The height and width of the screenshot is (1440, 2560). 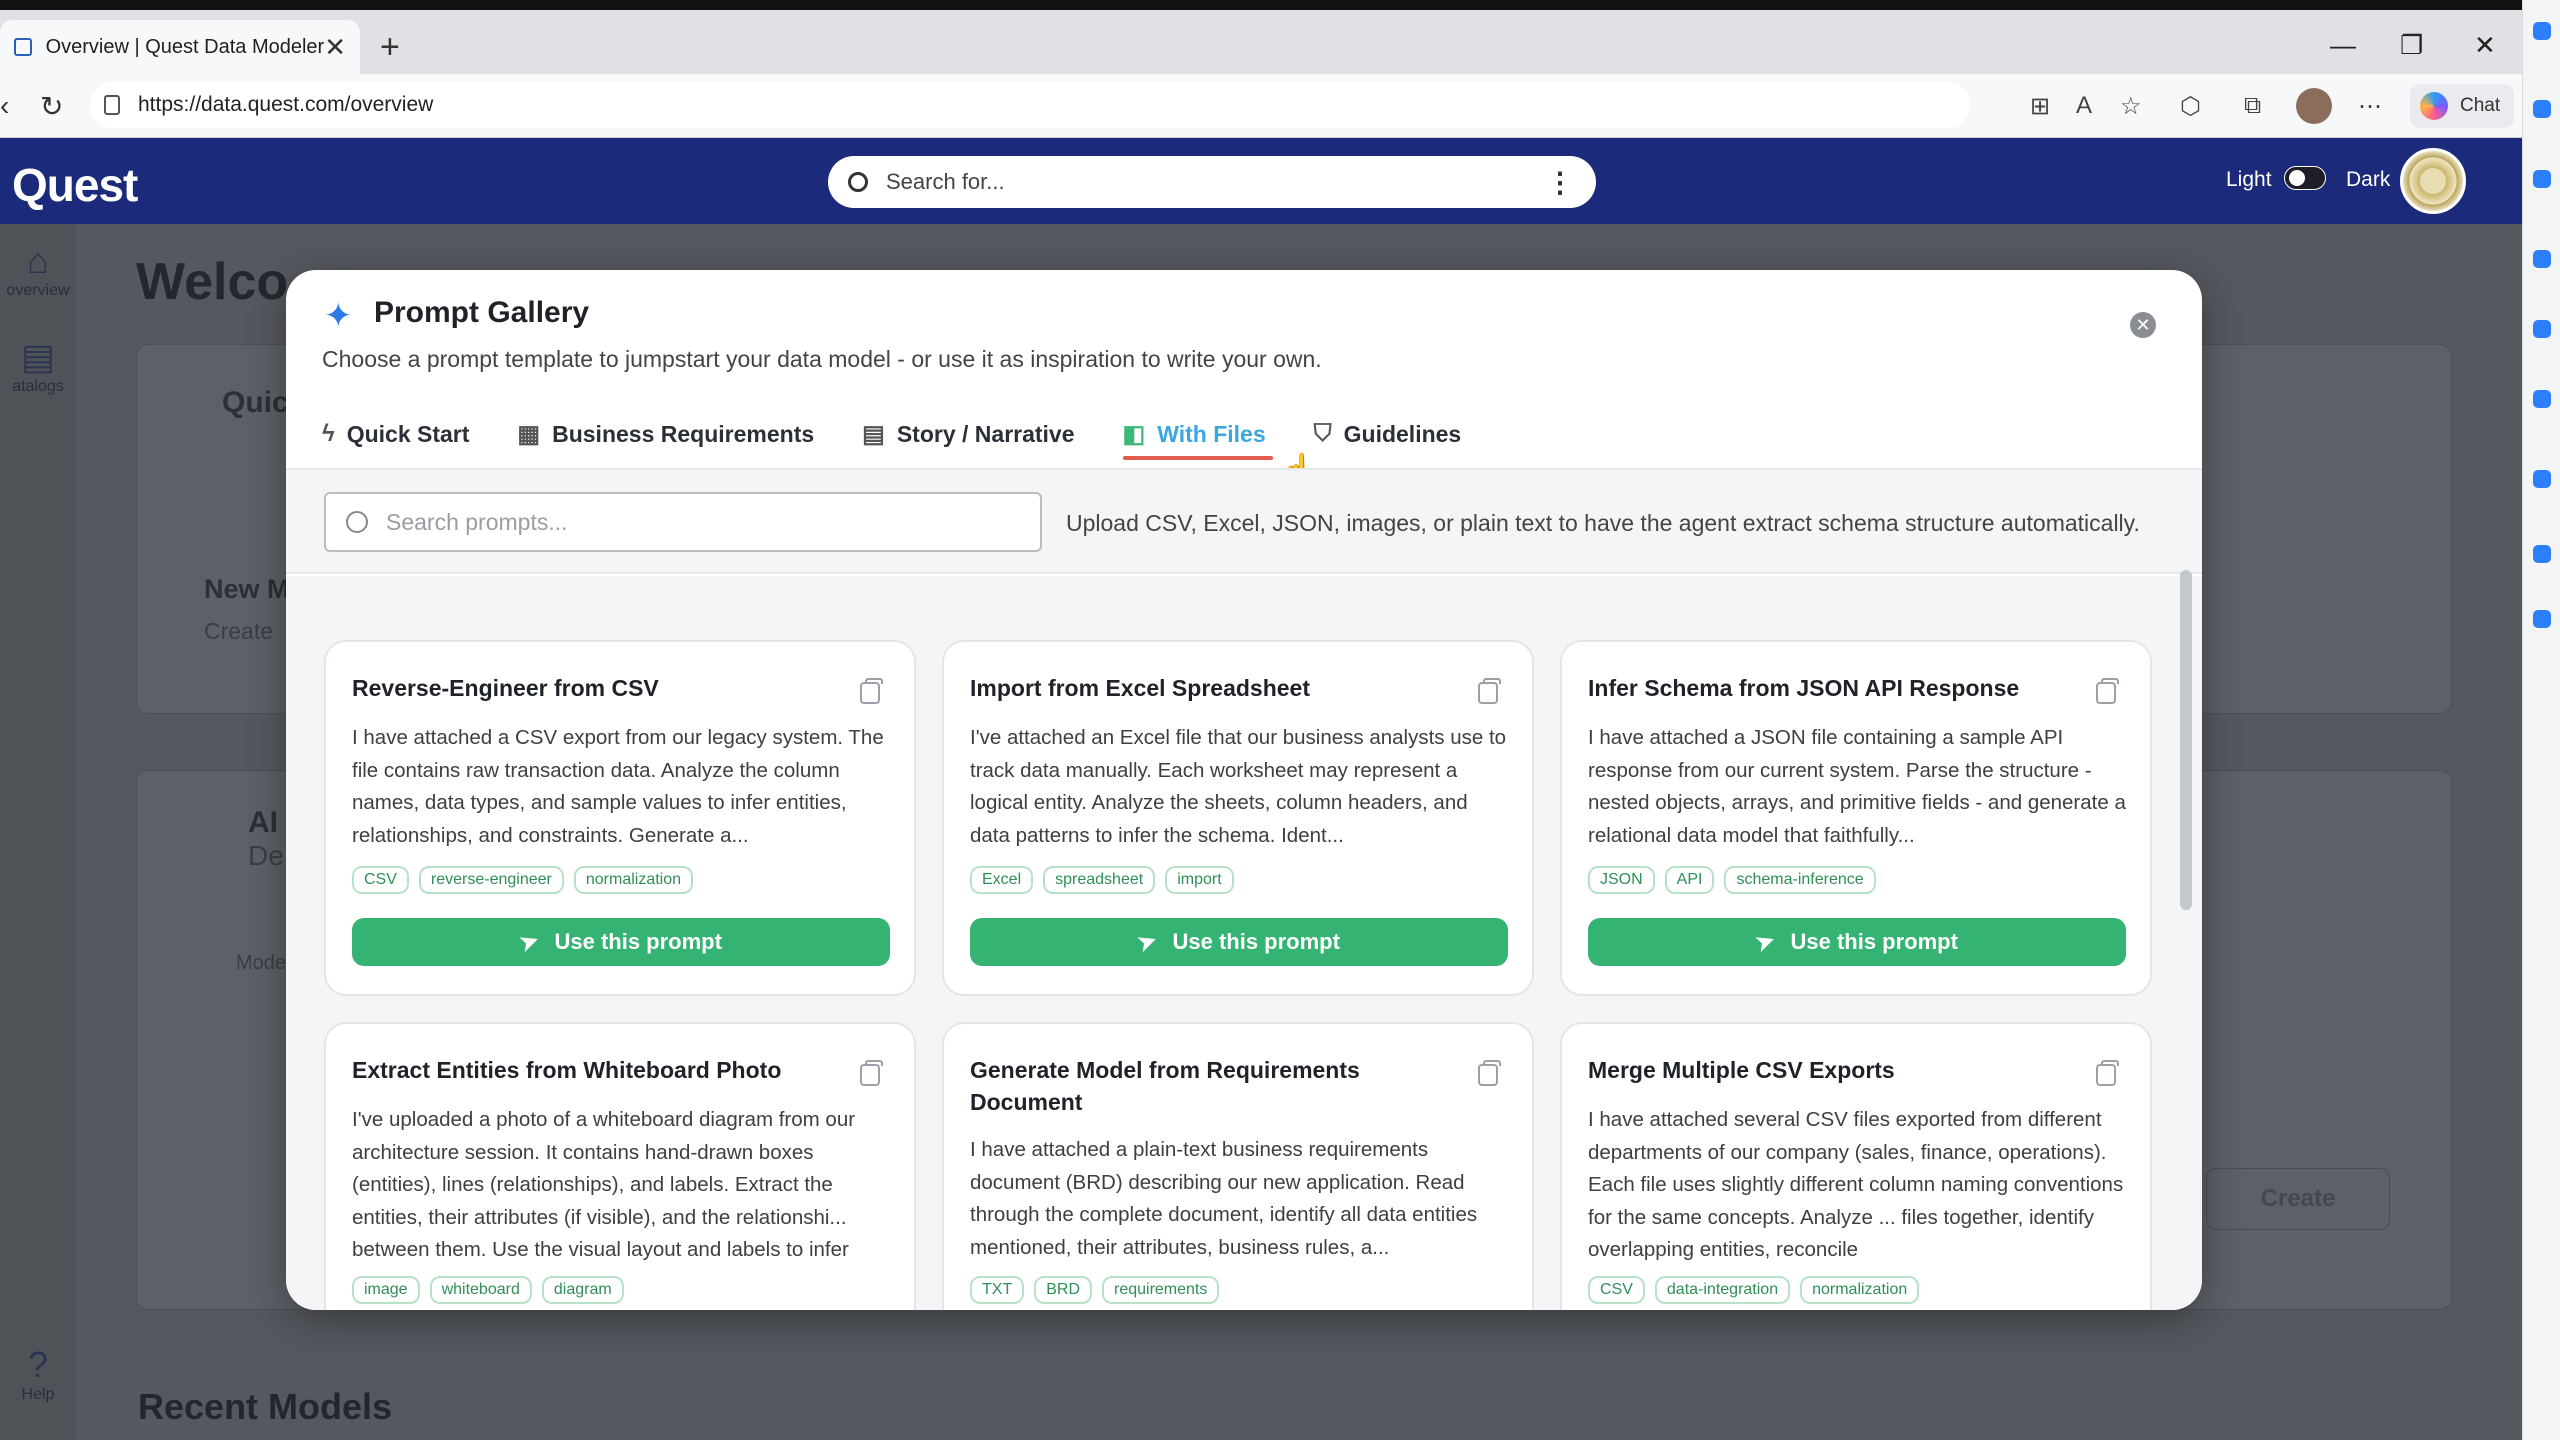 I want to click on global-search: Search for... ⋮, so click(x=1212, y=182).